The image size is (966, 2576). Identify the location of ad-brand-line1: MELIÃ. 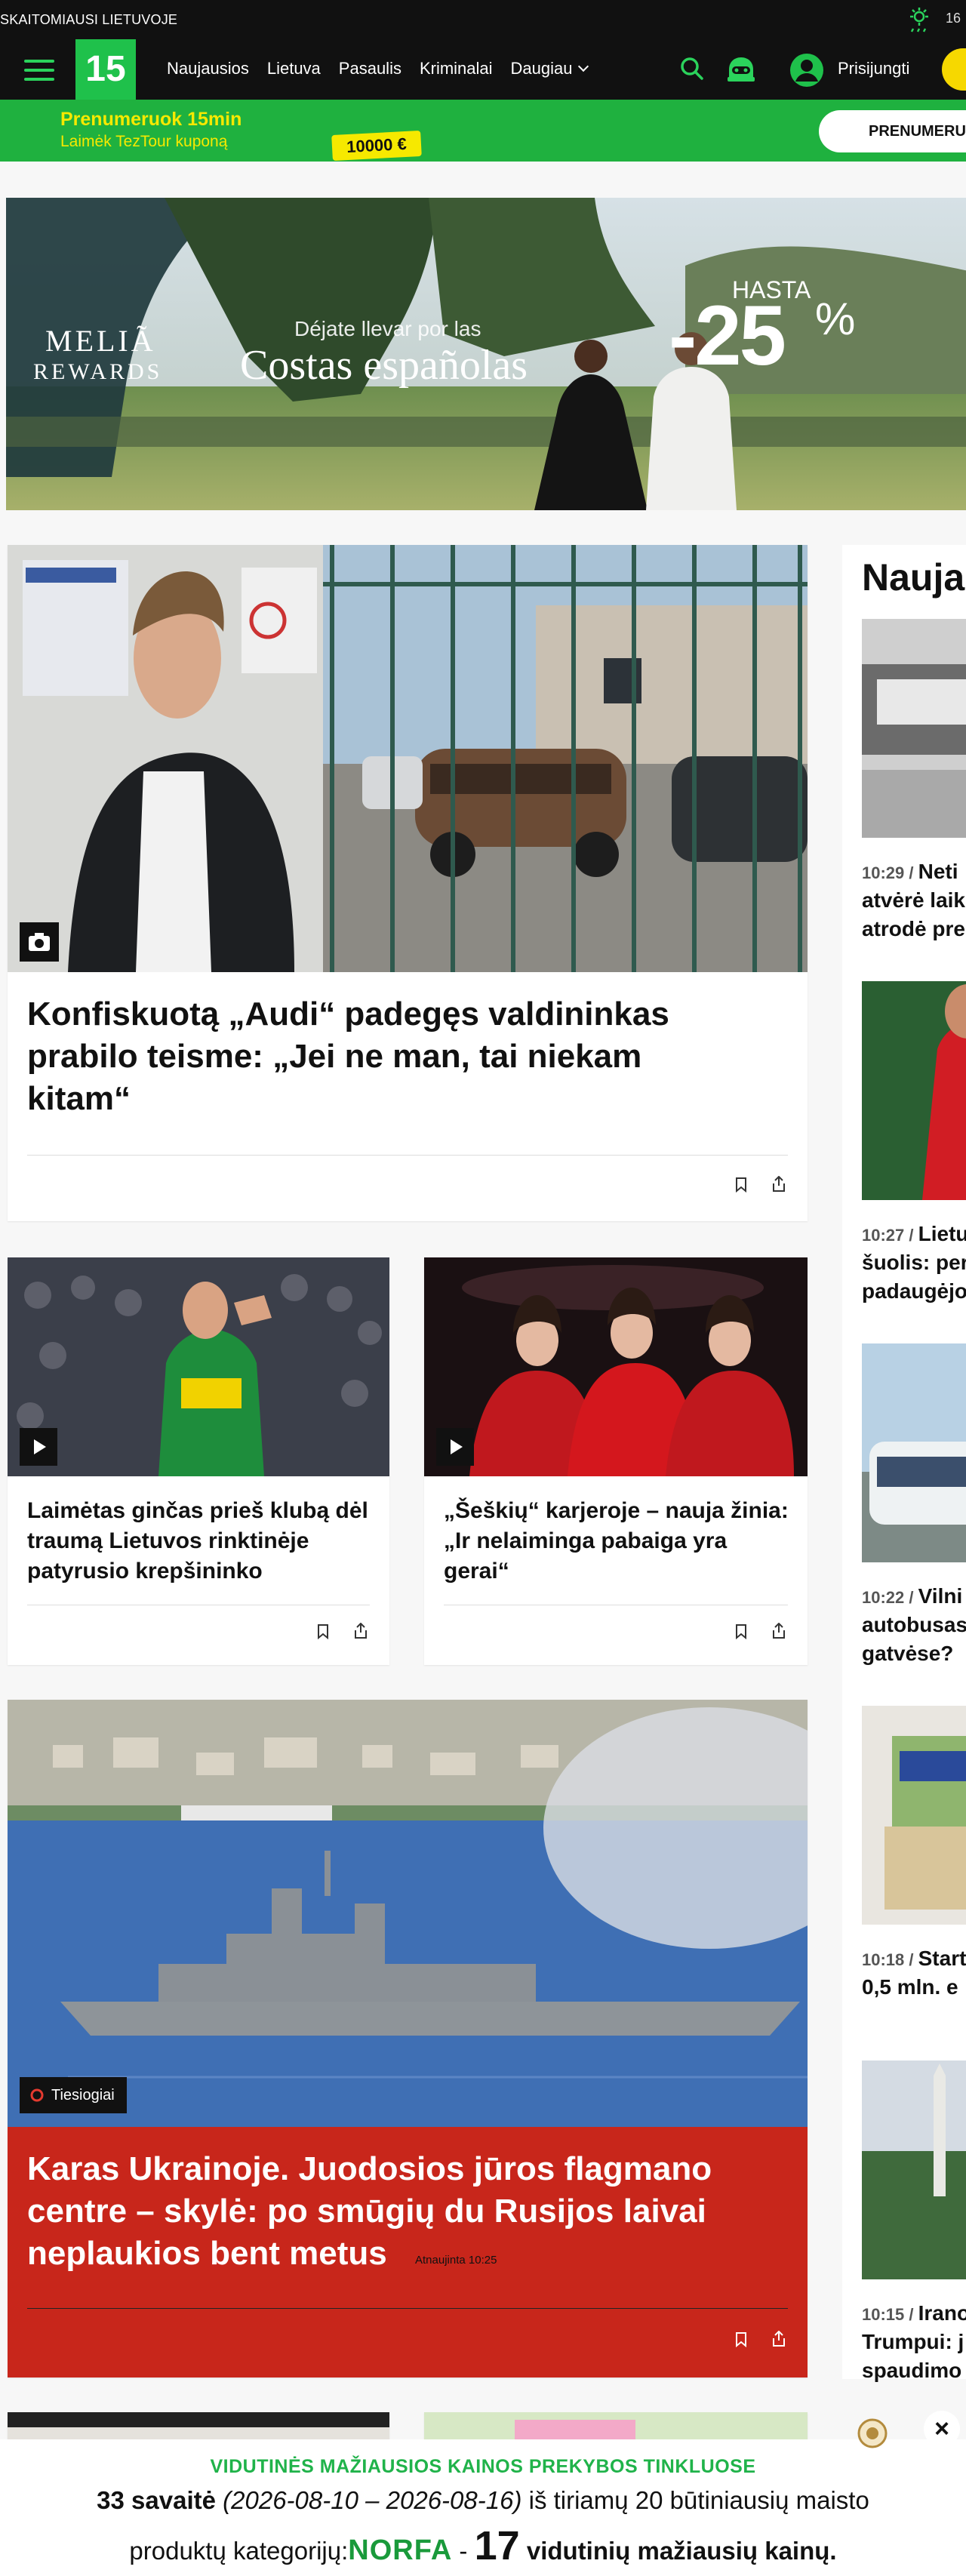
(100, 341).